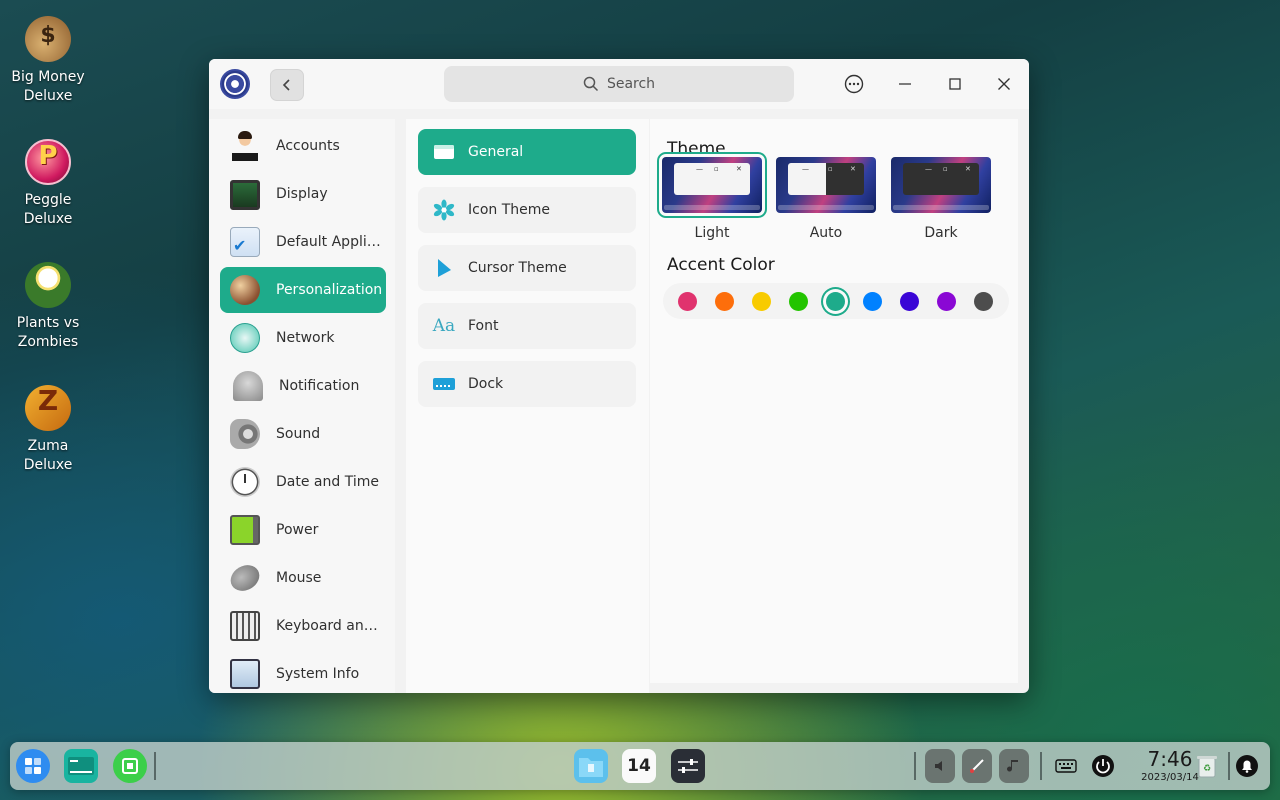  I want to click on subnav-item-dock: Dock, so click(527, 384).